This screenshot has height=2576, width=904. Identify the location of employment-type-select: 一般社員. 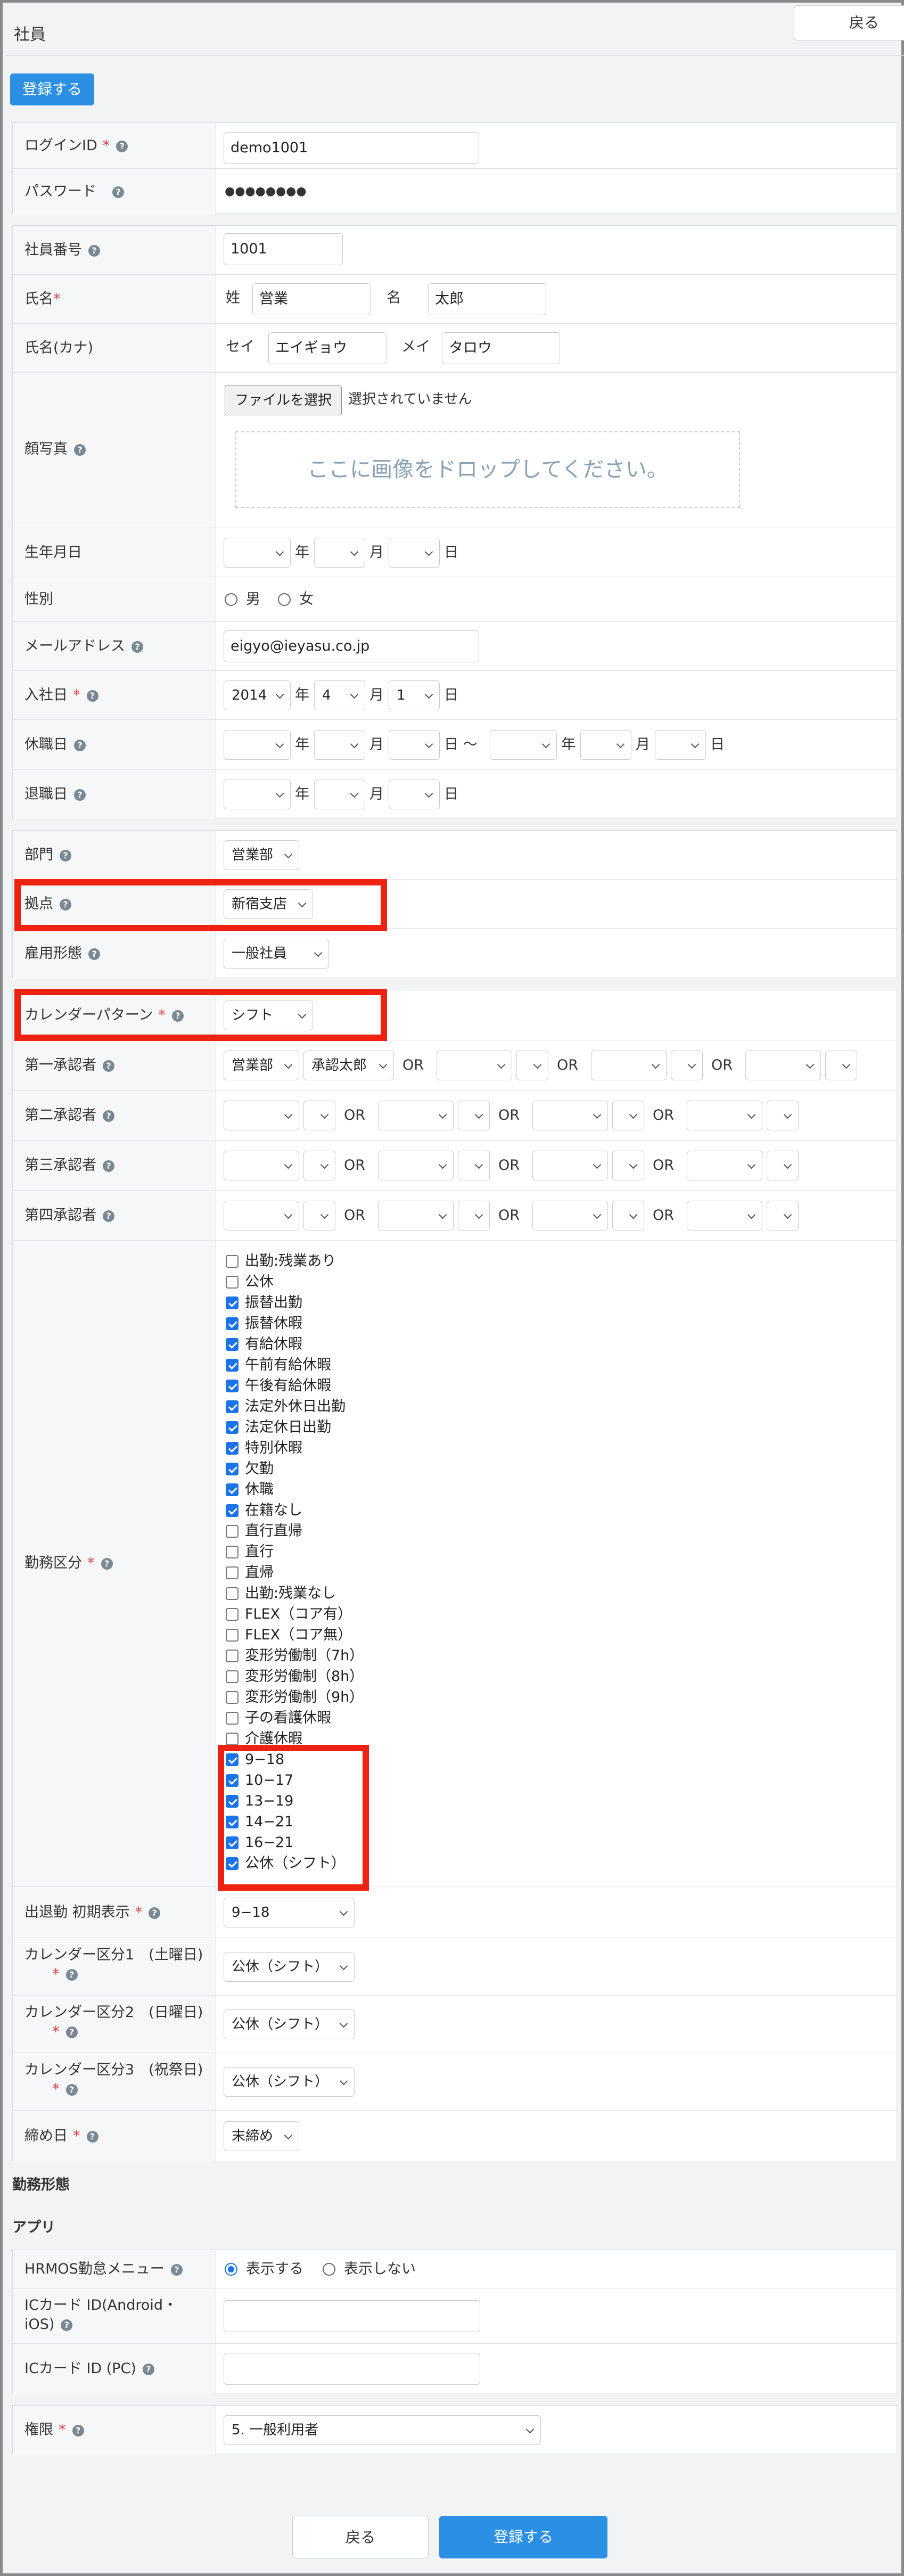
(277, 954).